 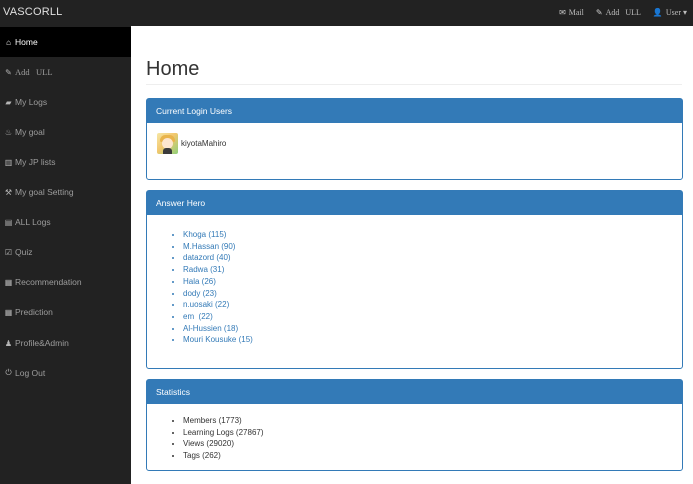 What do you see at coordinates (48, 282) in the screenshot?
I see `sidebar-item-label: Recommendation` at bounding box center [48, 282].